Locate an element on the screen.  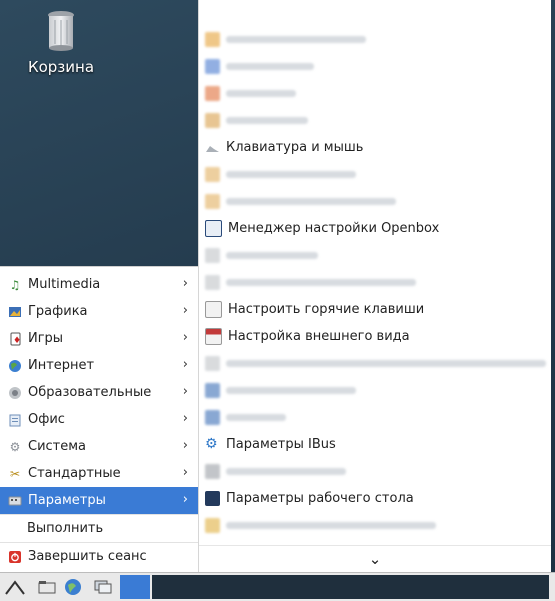
show-desktop-icon is located at coordinates (103, 587).